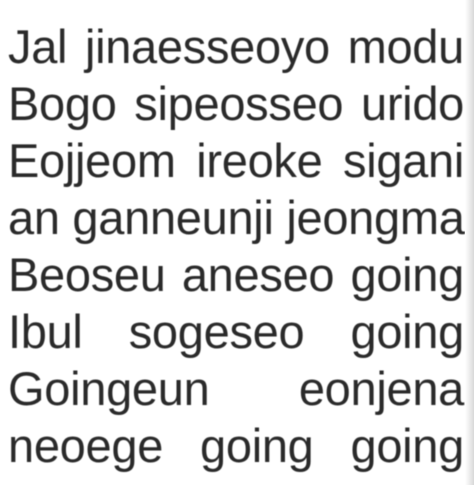 The width and height of the screenshot is (474, 485). Describe the element at coordinates (236, 331) in the screenshot. I see `text-line-6: Ibul sogeseo going` at that location.